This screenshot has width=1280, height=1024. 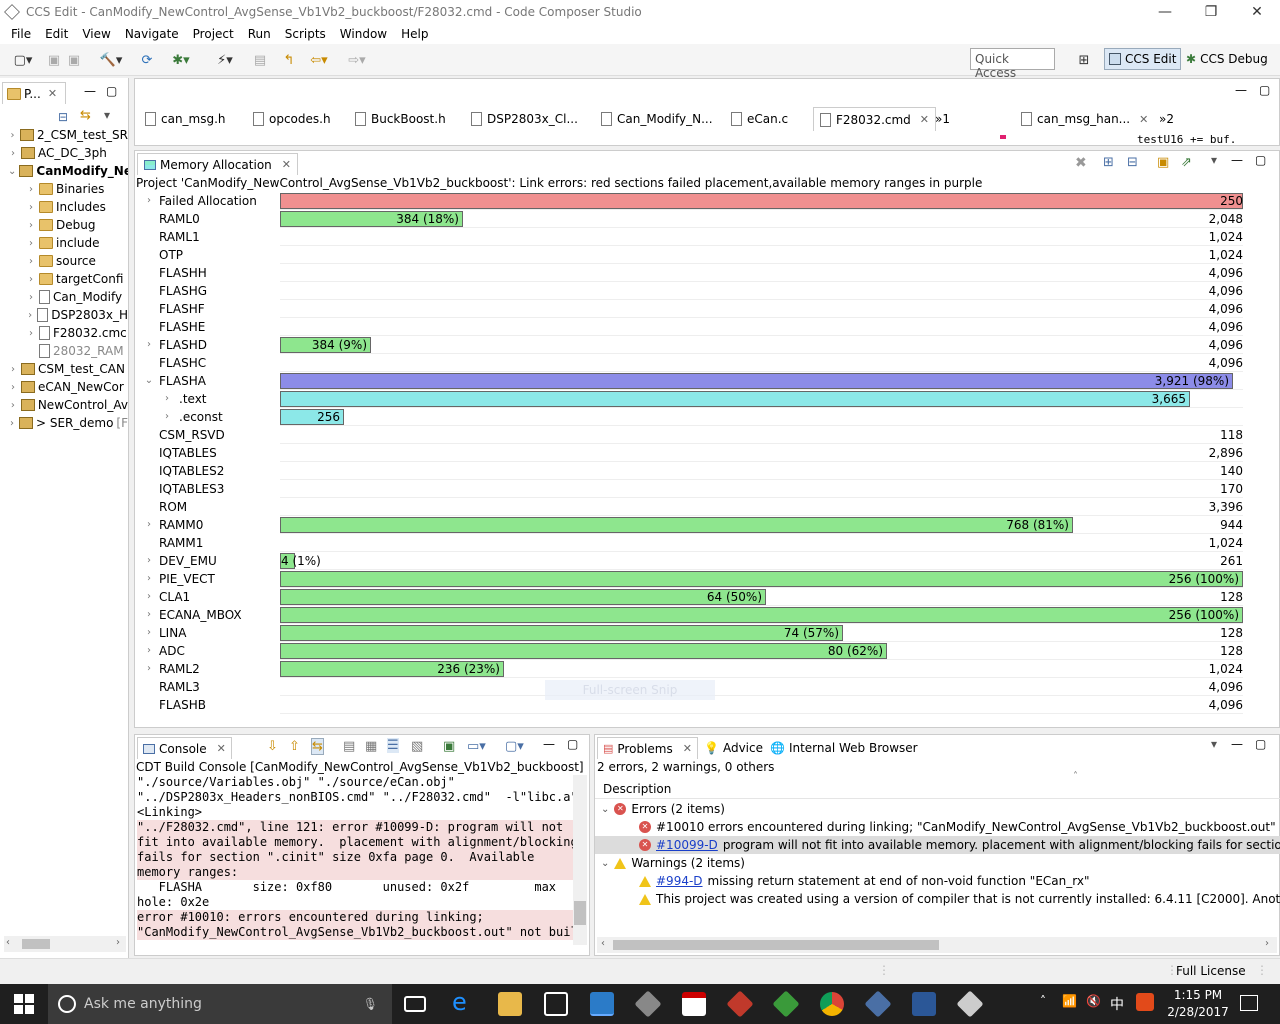 I want to click on toggle-icon: ▤, so click(x=260, y=60).